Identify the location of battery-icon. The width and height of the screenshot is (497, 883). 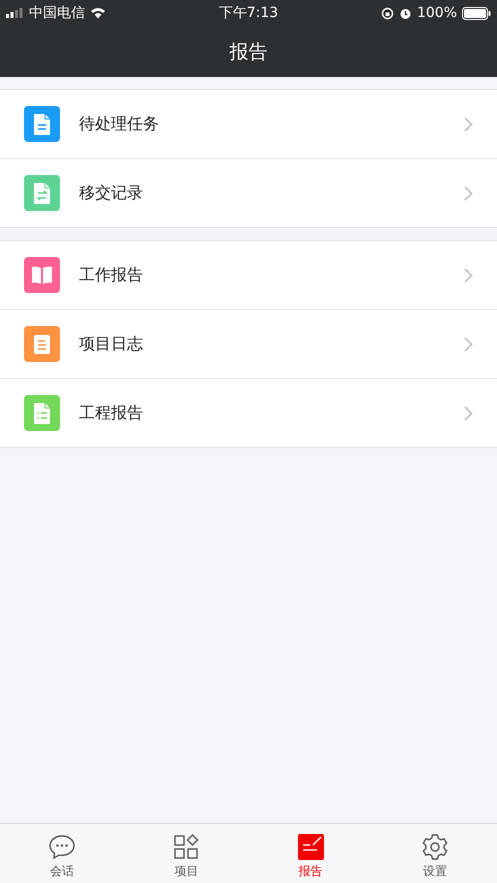
(476, 13).